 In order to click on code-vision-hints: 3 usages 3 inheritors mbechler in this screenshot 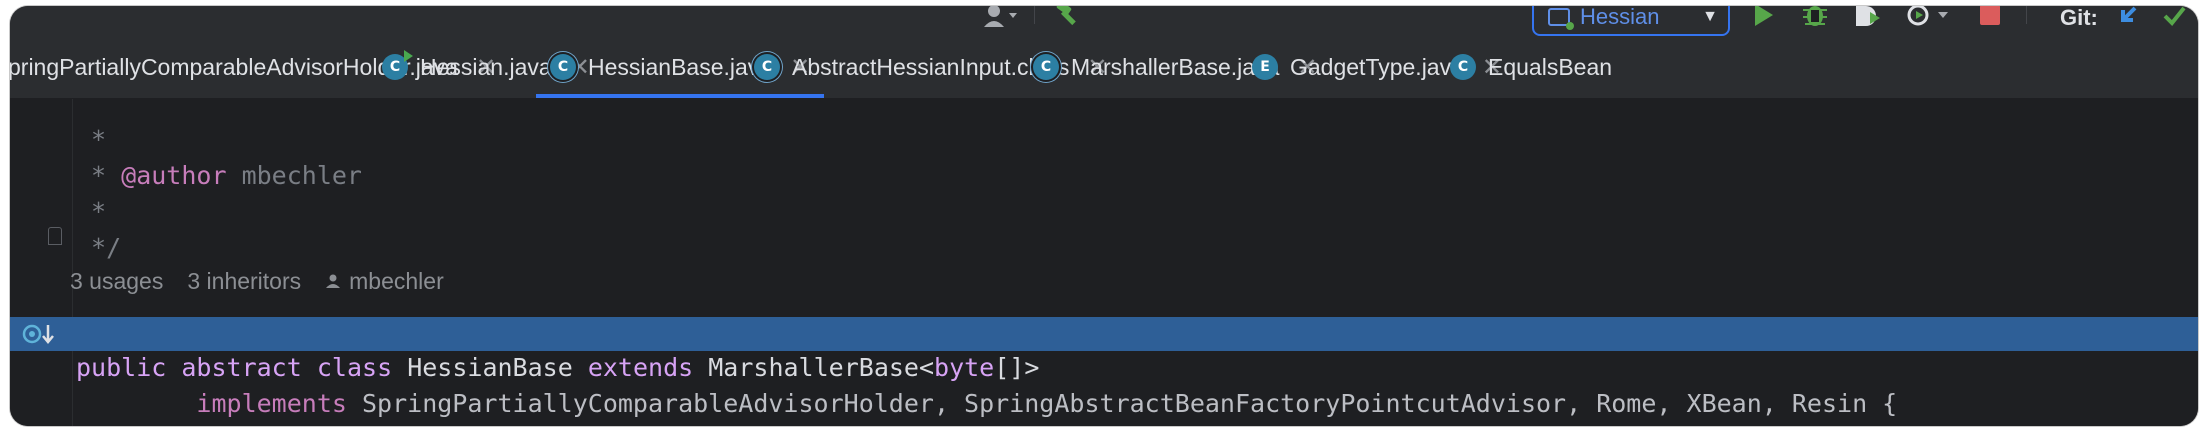, I will do `click(257, 281)`.